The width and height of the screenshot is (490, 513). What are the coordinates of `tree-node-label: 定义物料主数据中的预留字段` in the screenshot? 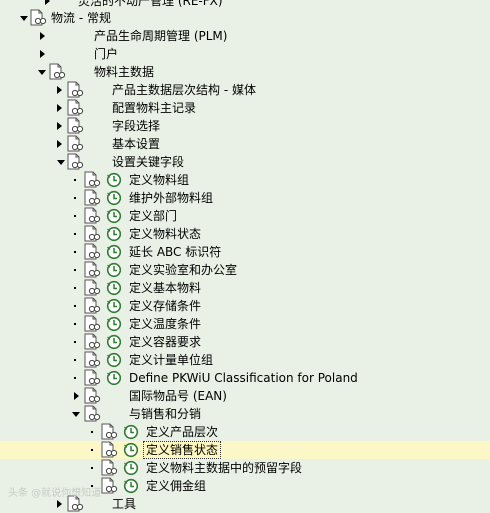 It's located at (224, 468).